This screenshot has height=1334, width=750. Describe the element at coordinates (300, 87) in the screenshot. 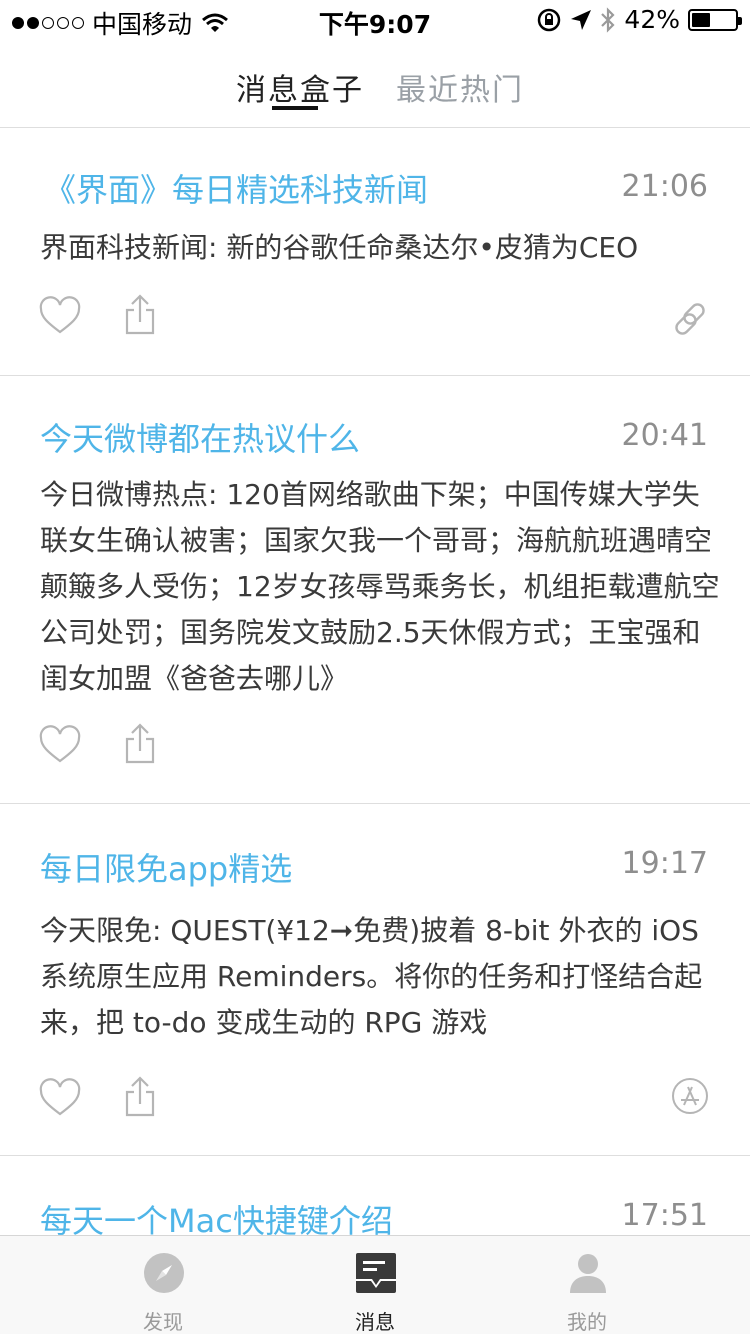

I see `tab-message-box: 消息盒子` at that location.